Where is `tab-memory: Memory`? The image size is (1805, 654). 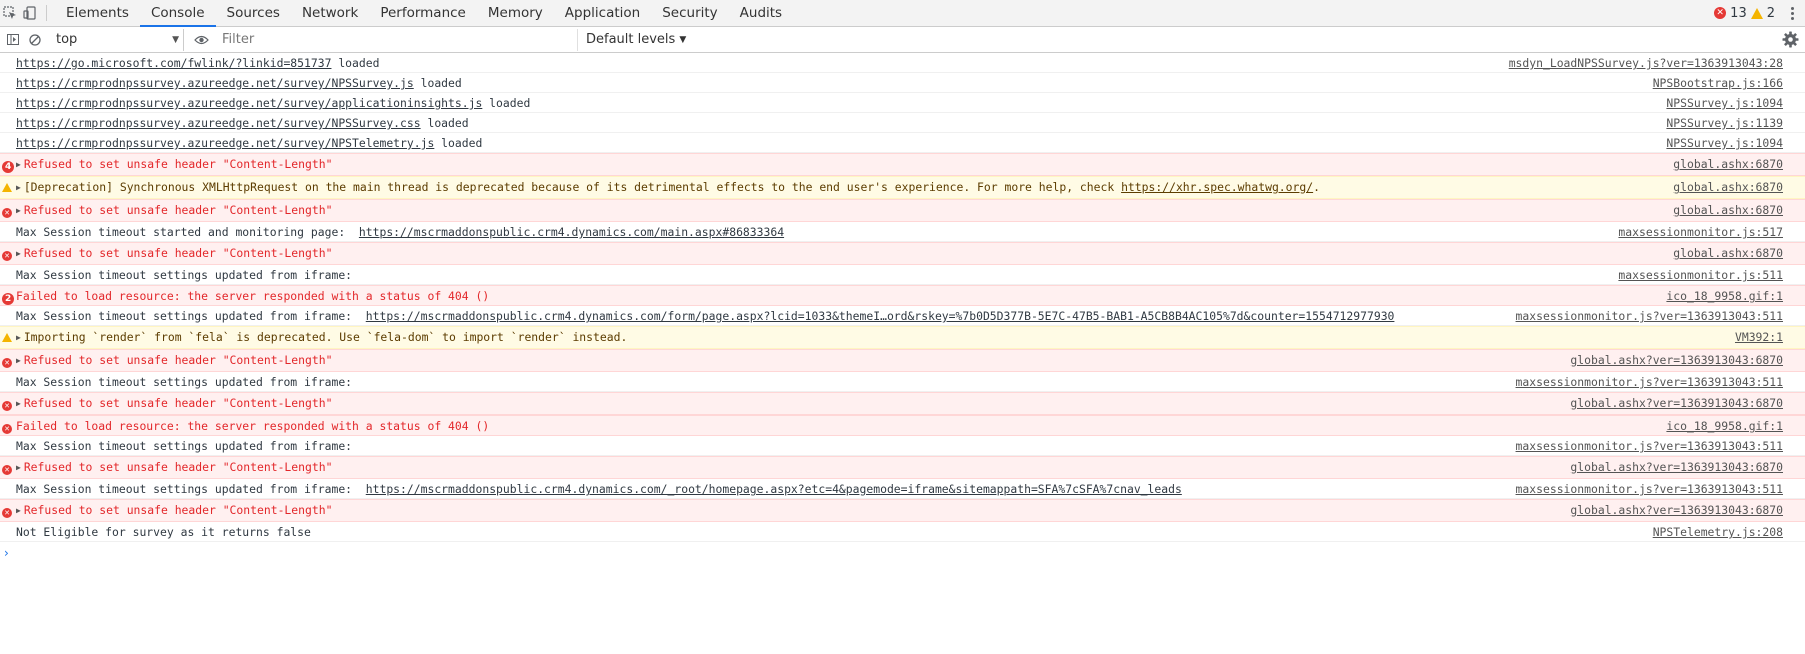 tab-memory: Memory is located at coordinates (515, 13).